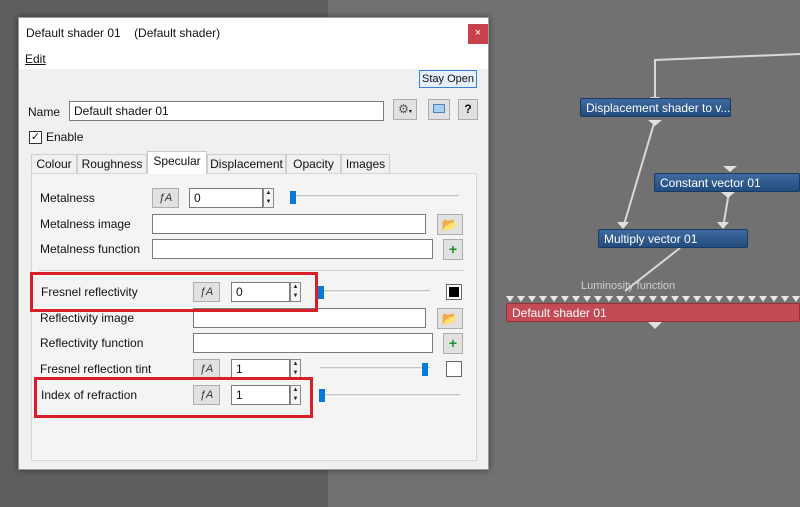 The height and width of the screenshot is (507, 800). Describe the element at coordinates (390, 395) in the screenshot. I see `ior-slider-track` at that location.